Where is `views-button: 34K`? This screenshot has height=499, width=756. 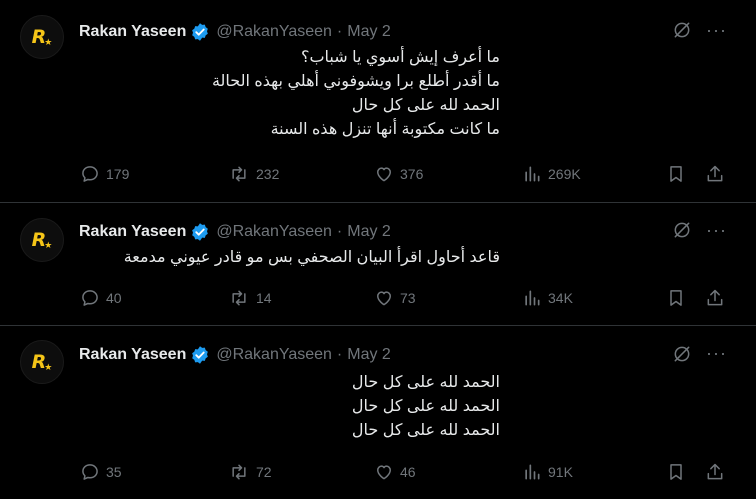 views-button: 34K is located at coordinates (547, 298).